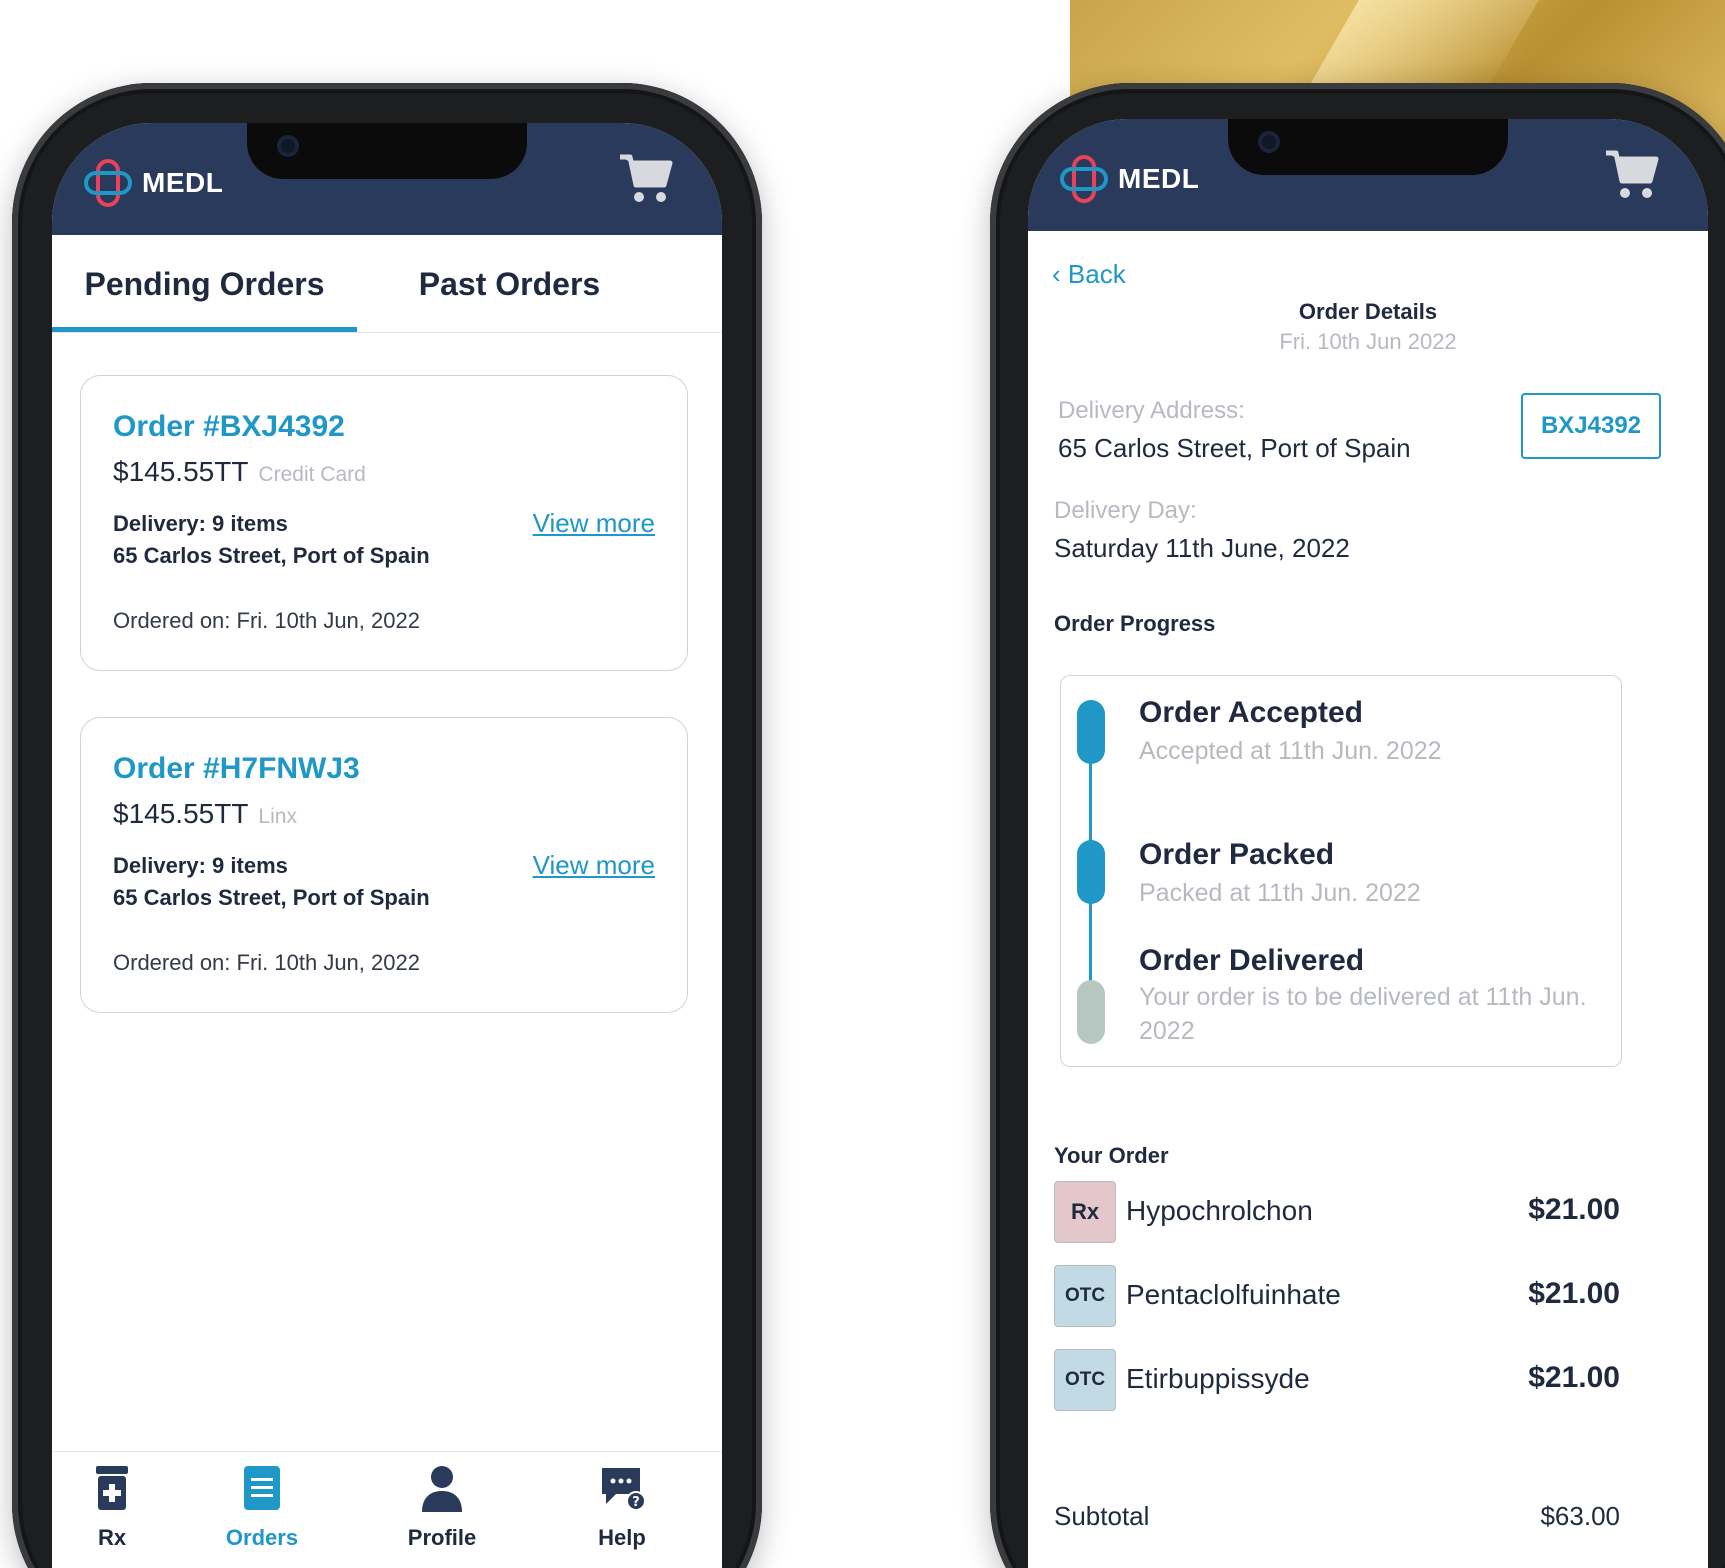  Describe the element at coordinates (112, 1488) in the screenshot. I see `pill-bottle-icon` at that location.